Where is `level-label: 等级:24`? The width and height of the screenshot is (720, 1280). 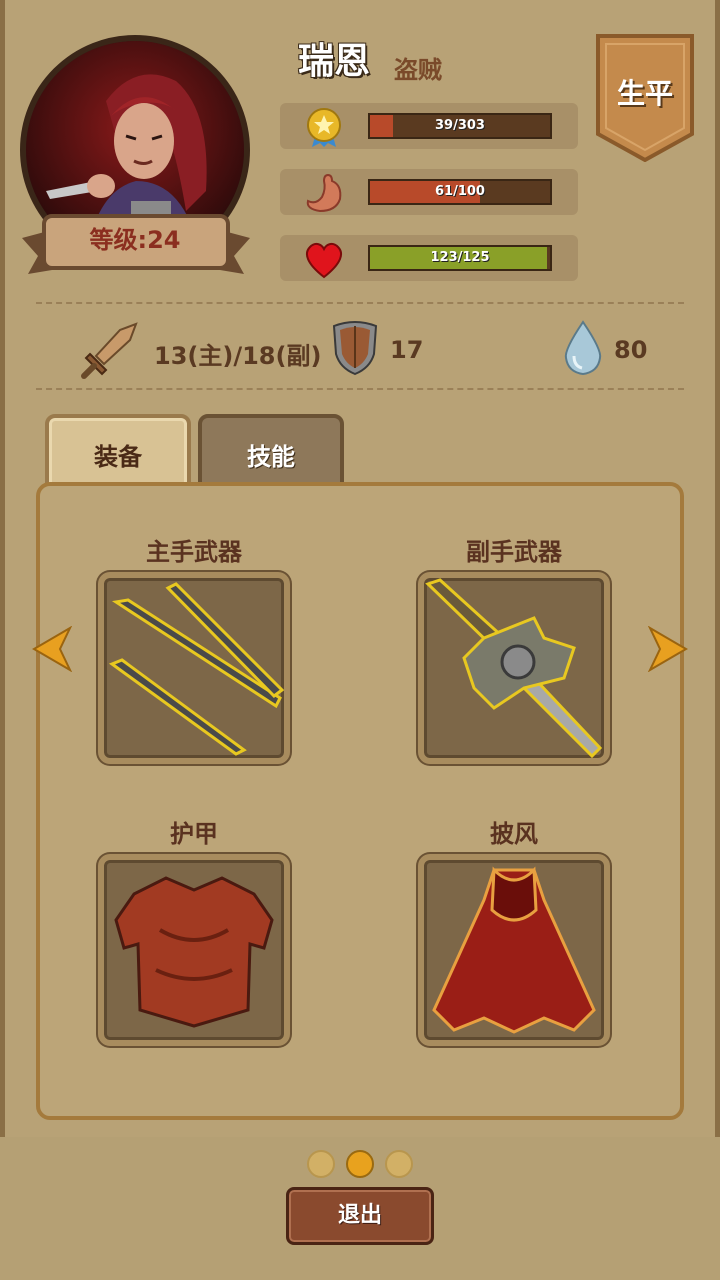 level-label: 等级:24 is located at coordinates (135, 240).